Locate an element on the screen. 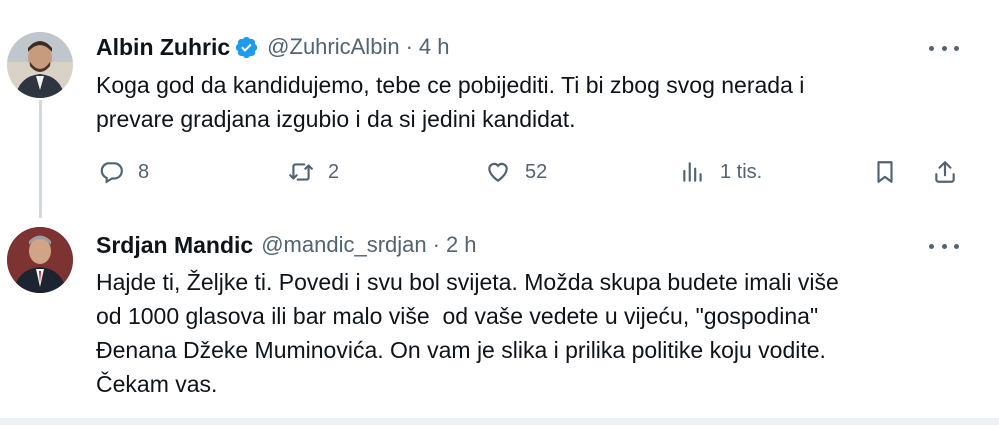 This screenshot has width=999, height=425. author-handle: @mandic_srdjan is located at coordinates (343, 245).